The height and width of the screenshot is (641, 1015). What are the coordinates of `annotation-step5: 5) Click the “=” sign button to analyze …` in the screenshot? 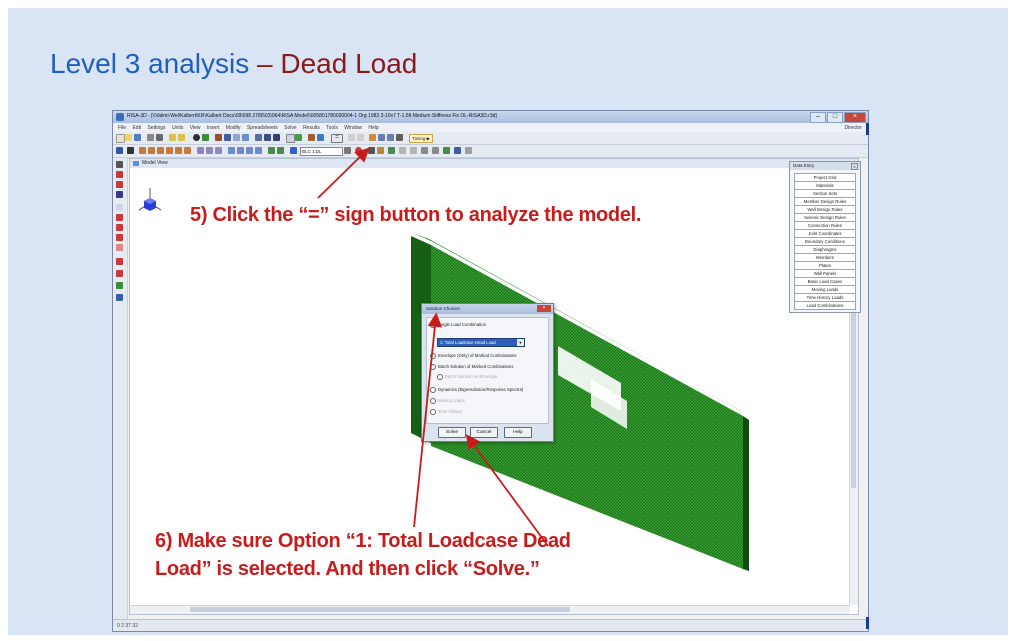 It's located at (416, 215).